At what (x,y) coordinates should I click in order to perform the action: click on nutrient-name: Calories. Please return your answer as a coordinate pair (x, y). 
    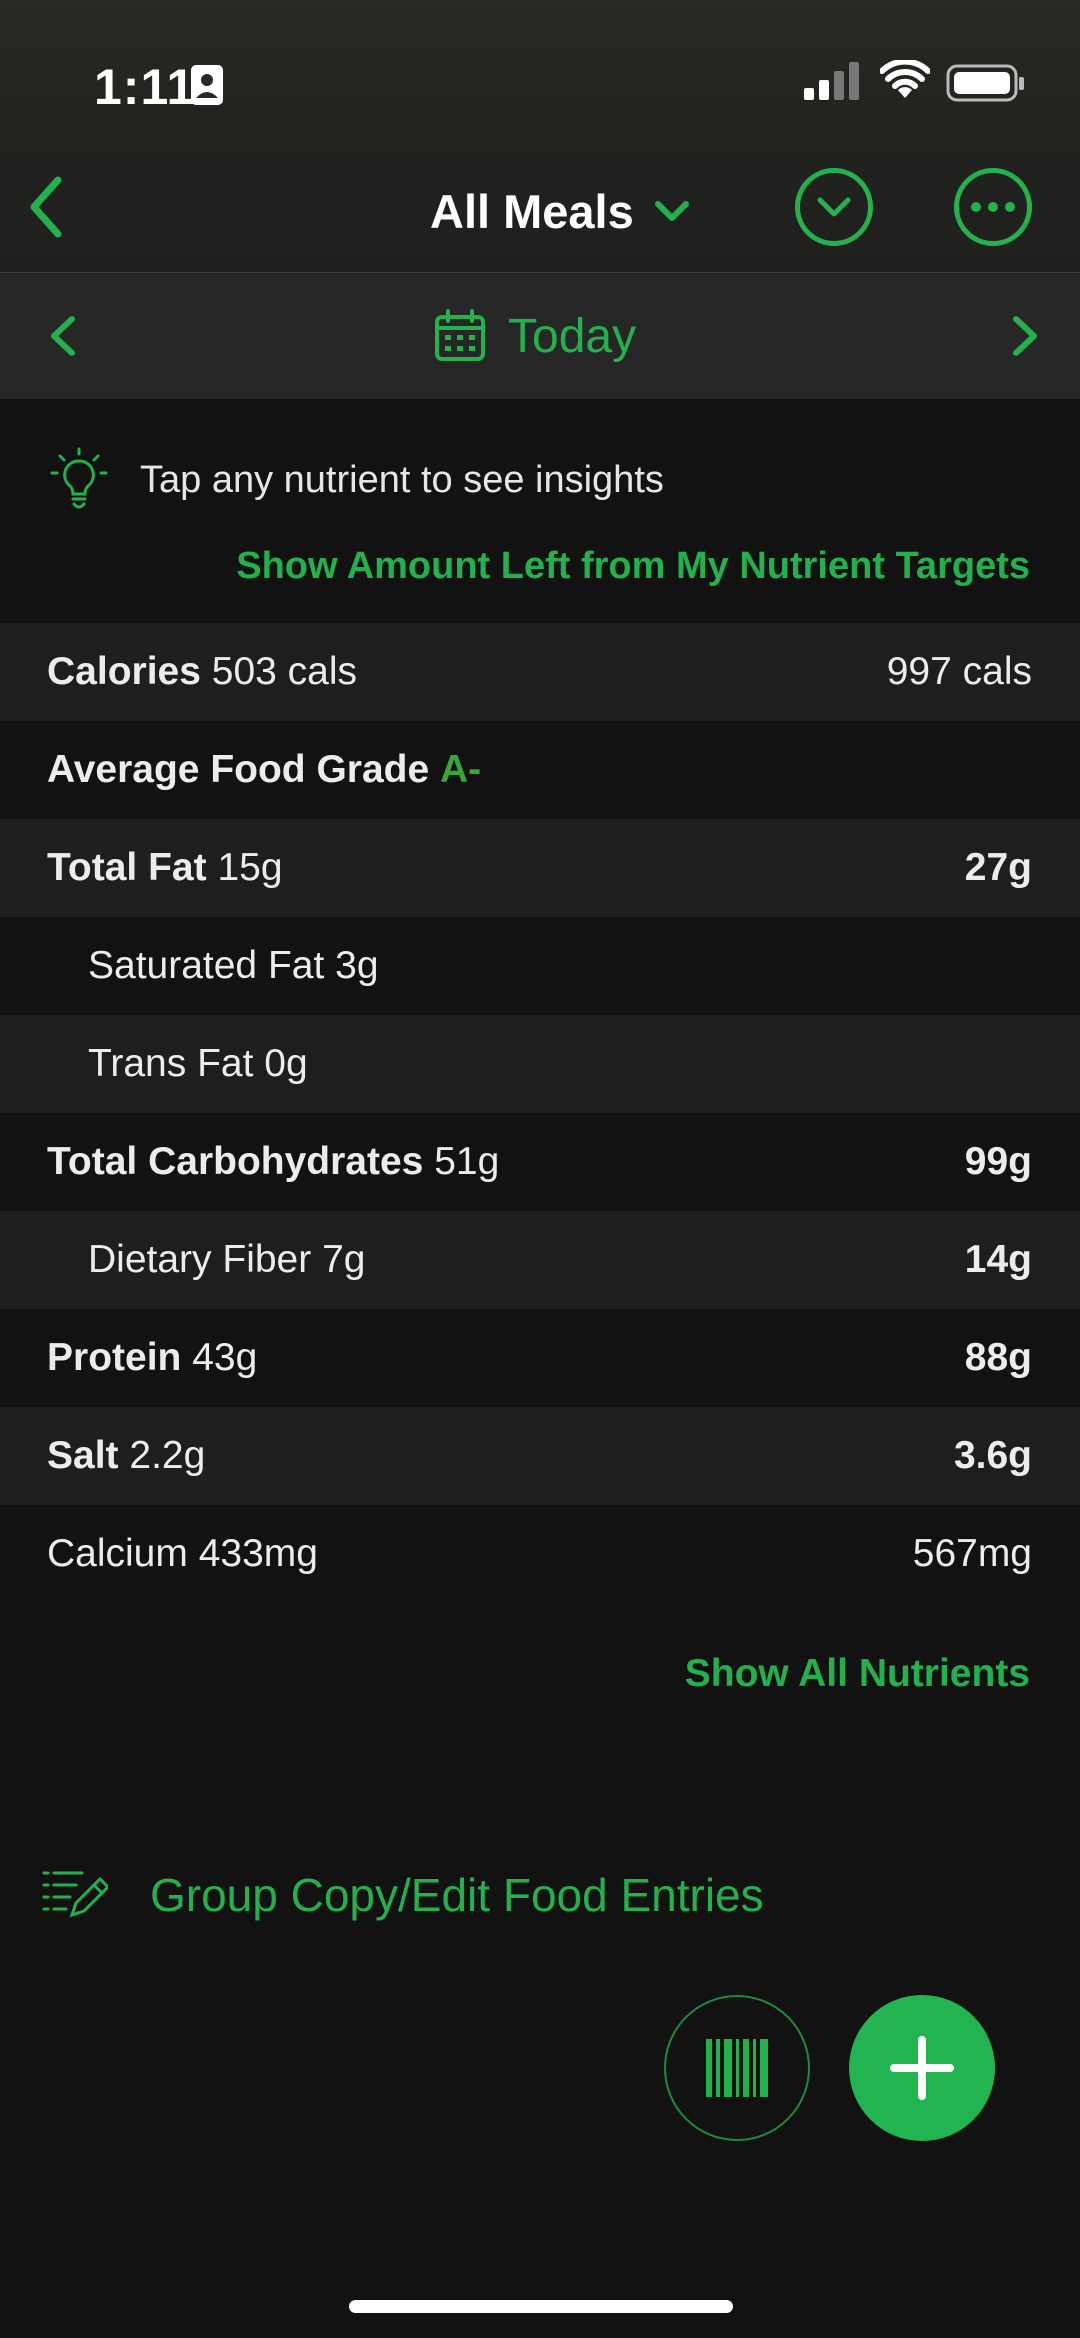
    Looking at the image, I should click on (124, 671).